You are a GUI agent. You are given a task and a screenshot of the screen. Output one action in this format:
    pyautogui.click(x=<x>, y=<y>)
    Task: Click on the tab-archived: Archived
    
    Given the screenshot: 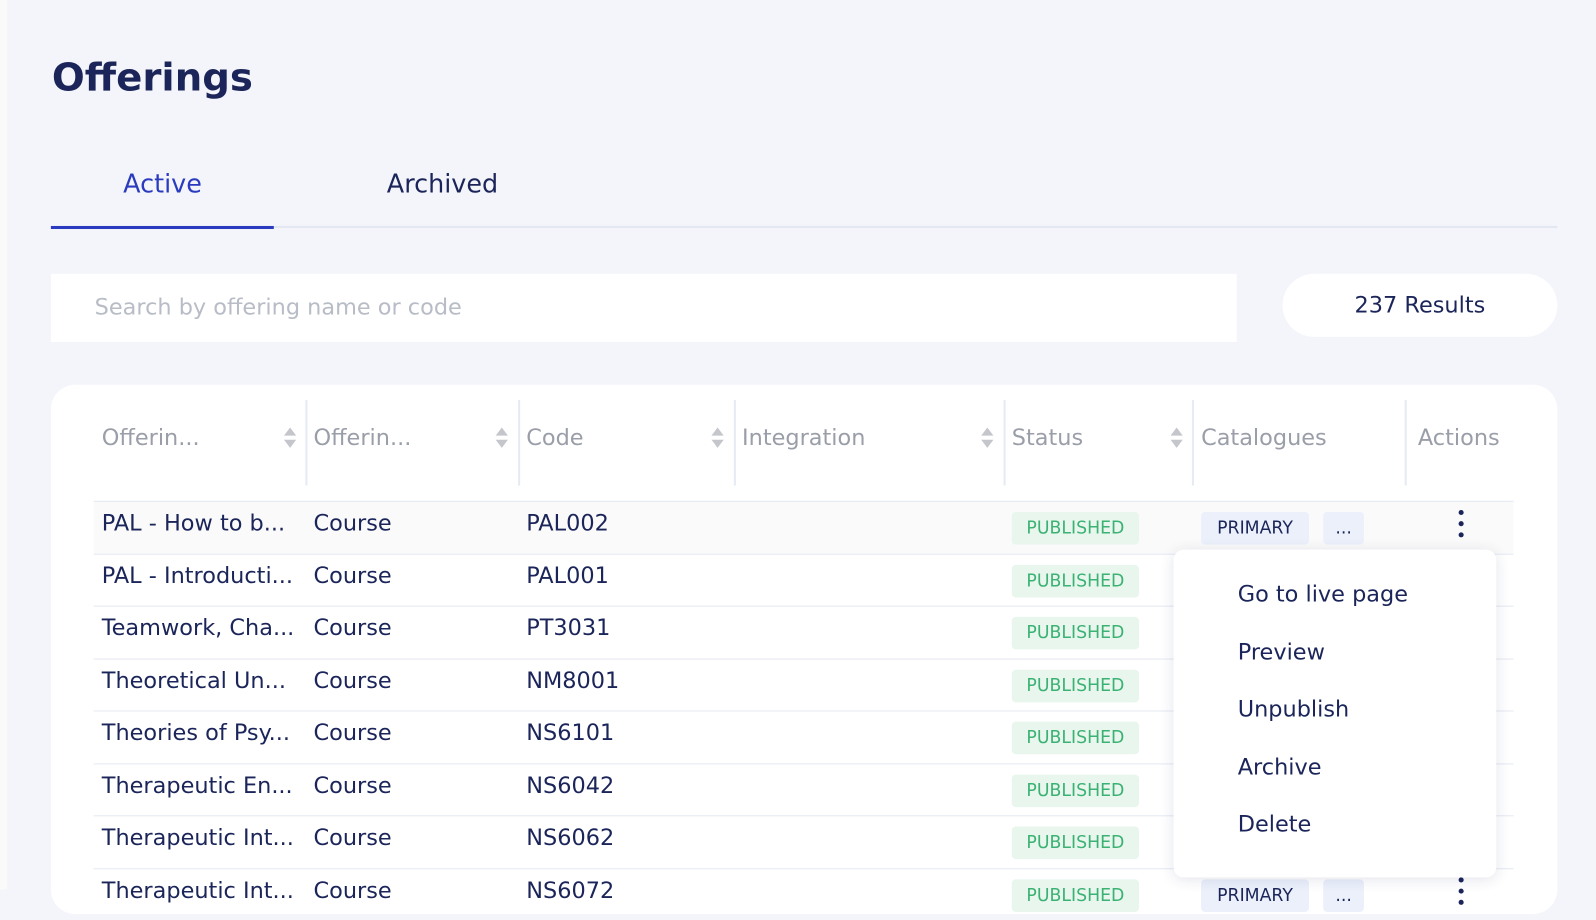 What is the action you would take?
    pyautogui.click(x=442, y=184)
    